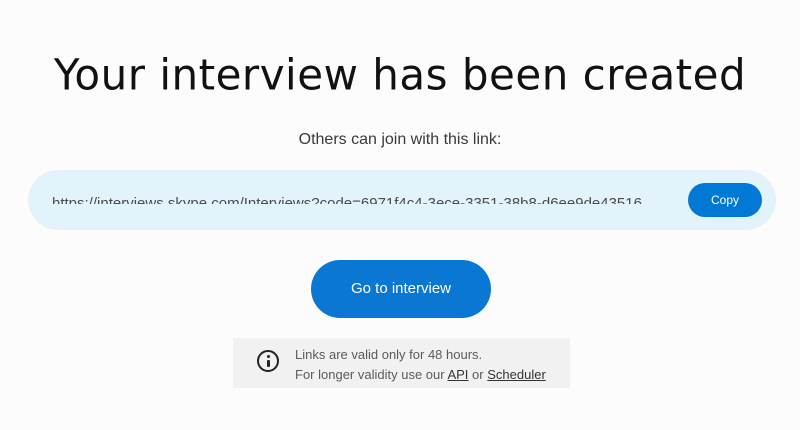  What do you see at coordinates (400, 74) in the screenshot?
I see `page-title: Your interview has been created` at bounding box center [400, 74].